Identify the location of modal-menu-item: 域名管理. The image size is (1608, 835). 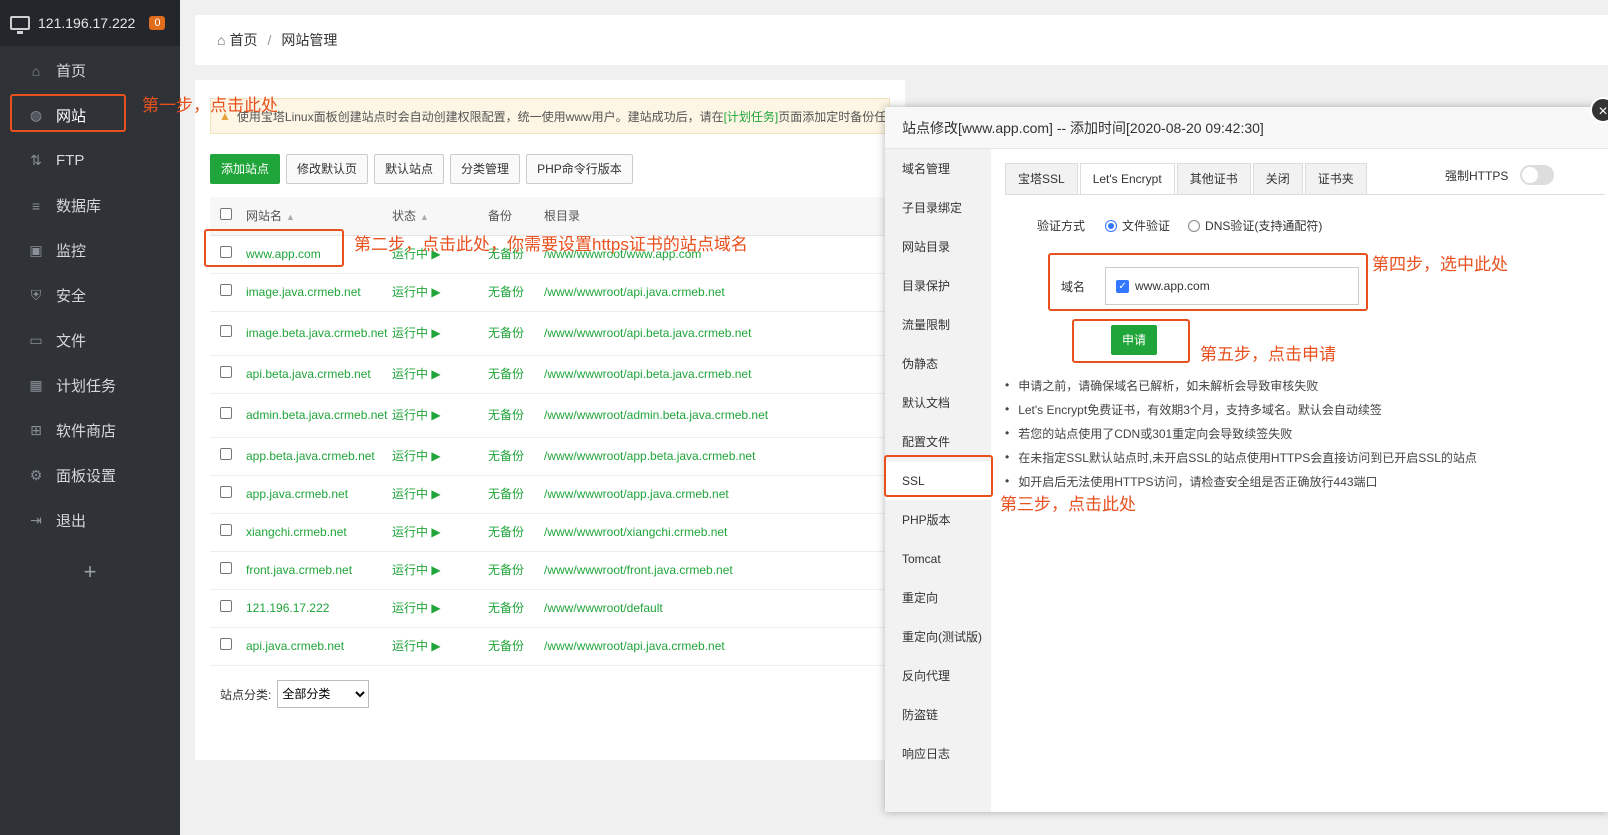
(938, 168).